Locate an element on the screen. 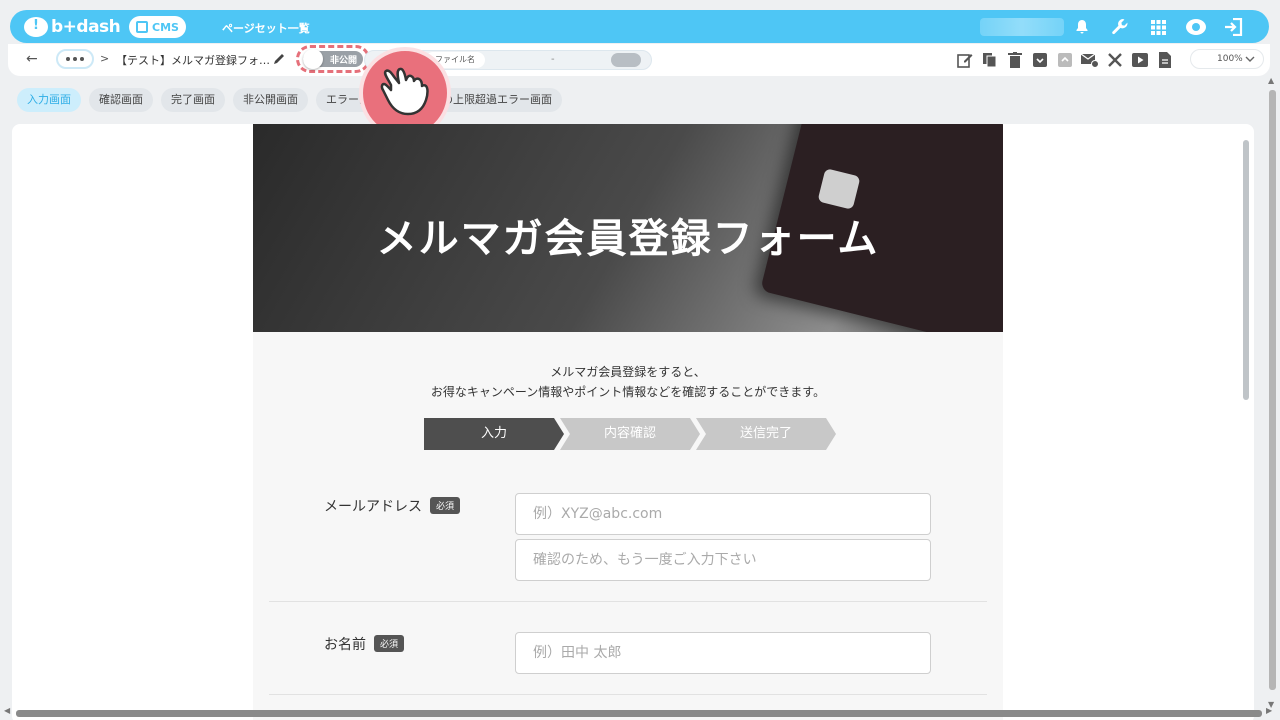 The width and height of the screenshot is (1280, 720). progress-steps: 入力 内容確認 送信完了 is located at coordinates (630, 434).